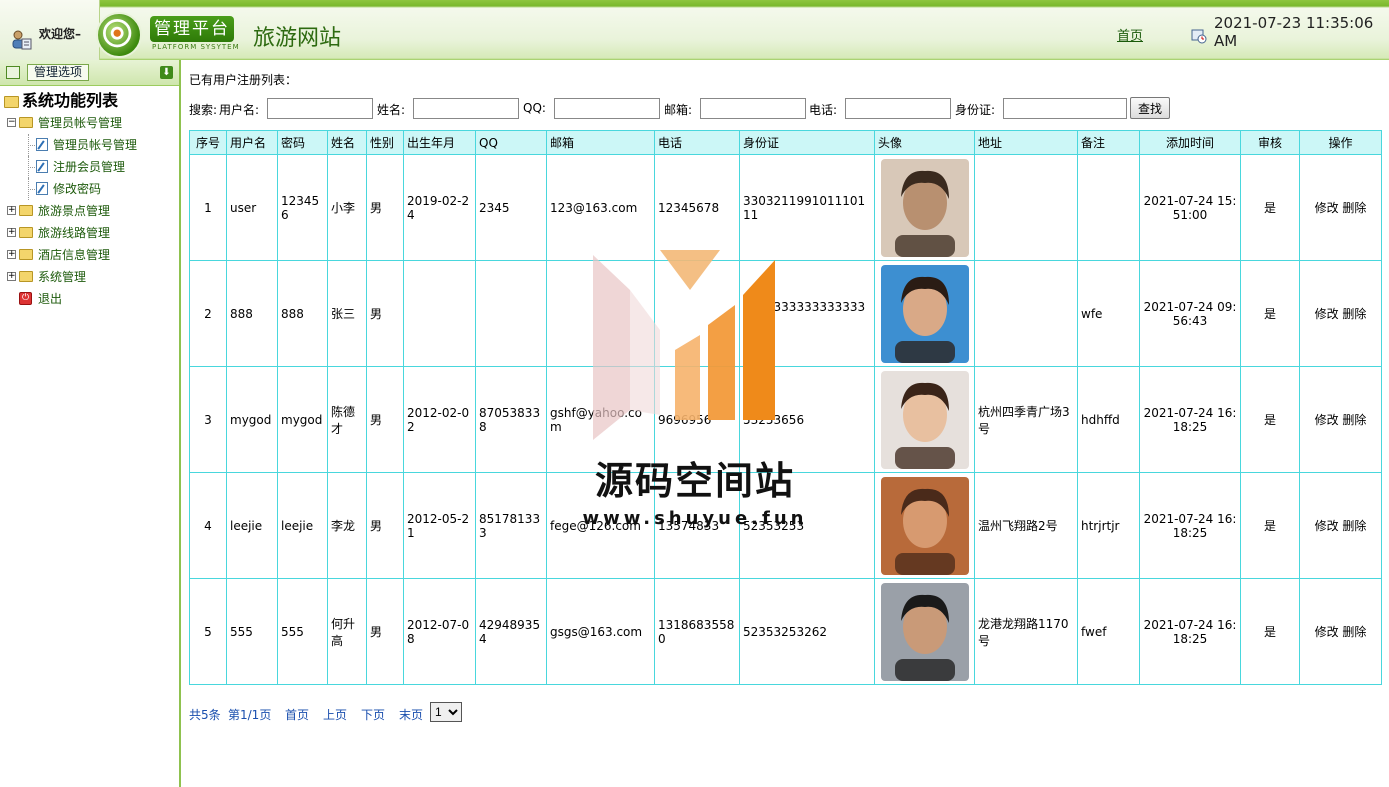  Describe the element at coordinates (373, 714) in the screenshot. I see `pager-next-link: 下页` at that location.